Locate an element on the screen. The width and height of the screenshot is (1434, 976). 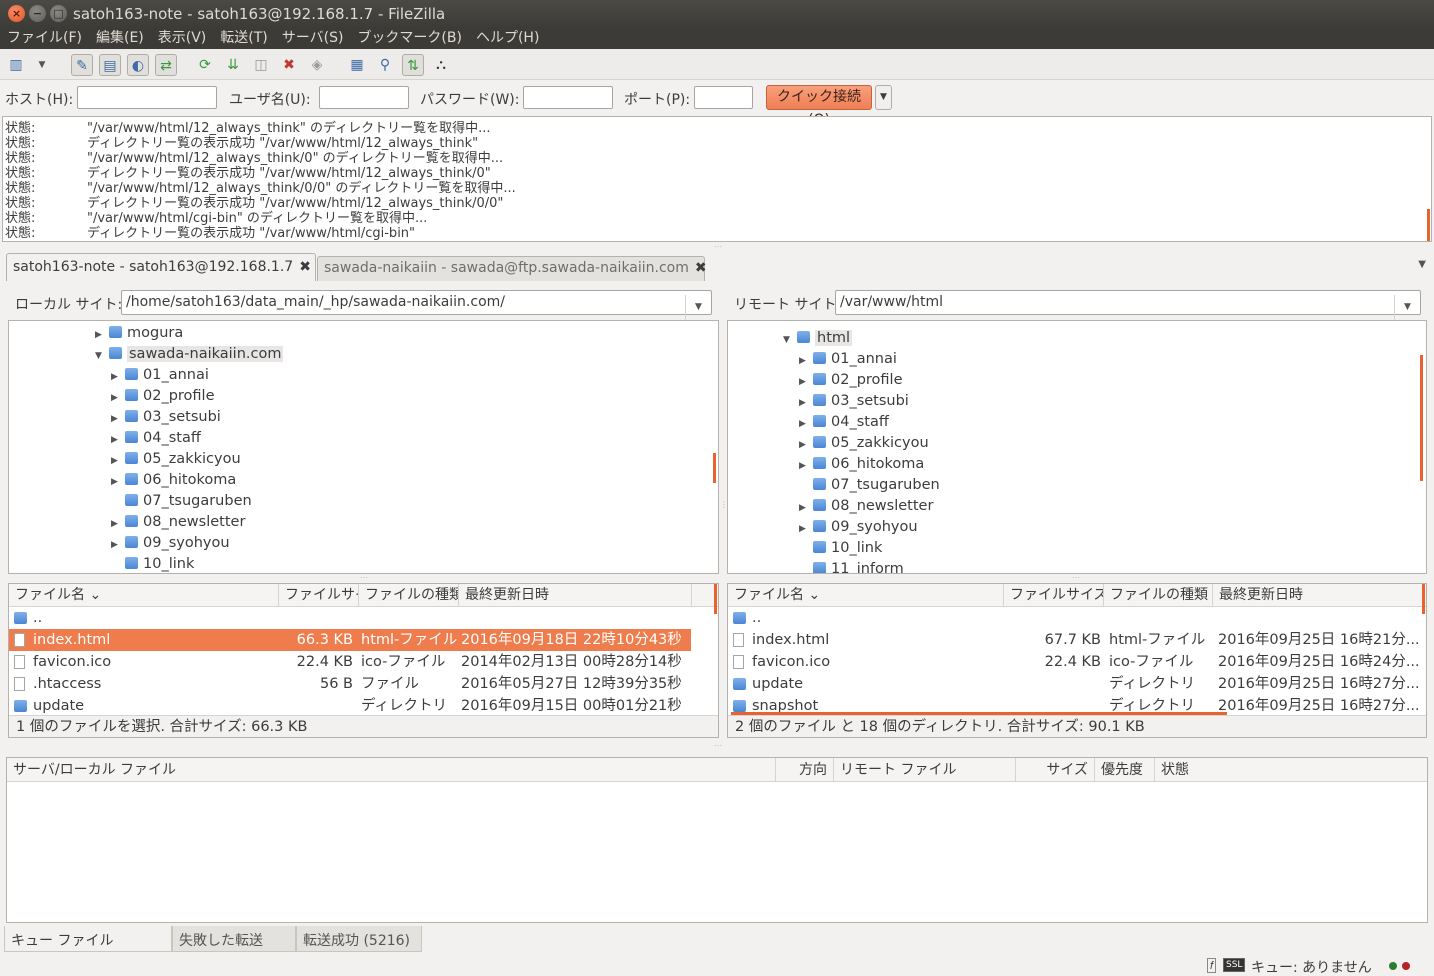
menu-transfer: 転送(T) is located at coordinates (243, 38).